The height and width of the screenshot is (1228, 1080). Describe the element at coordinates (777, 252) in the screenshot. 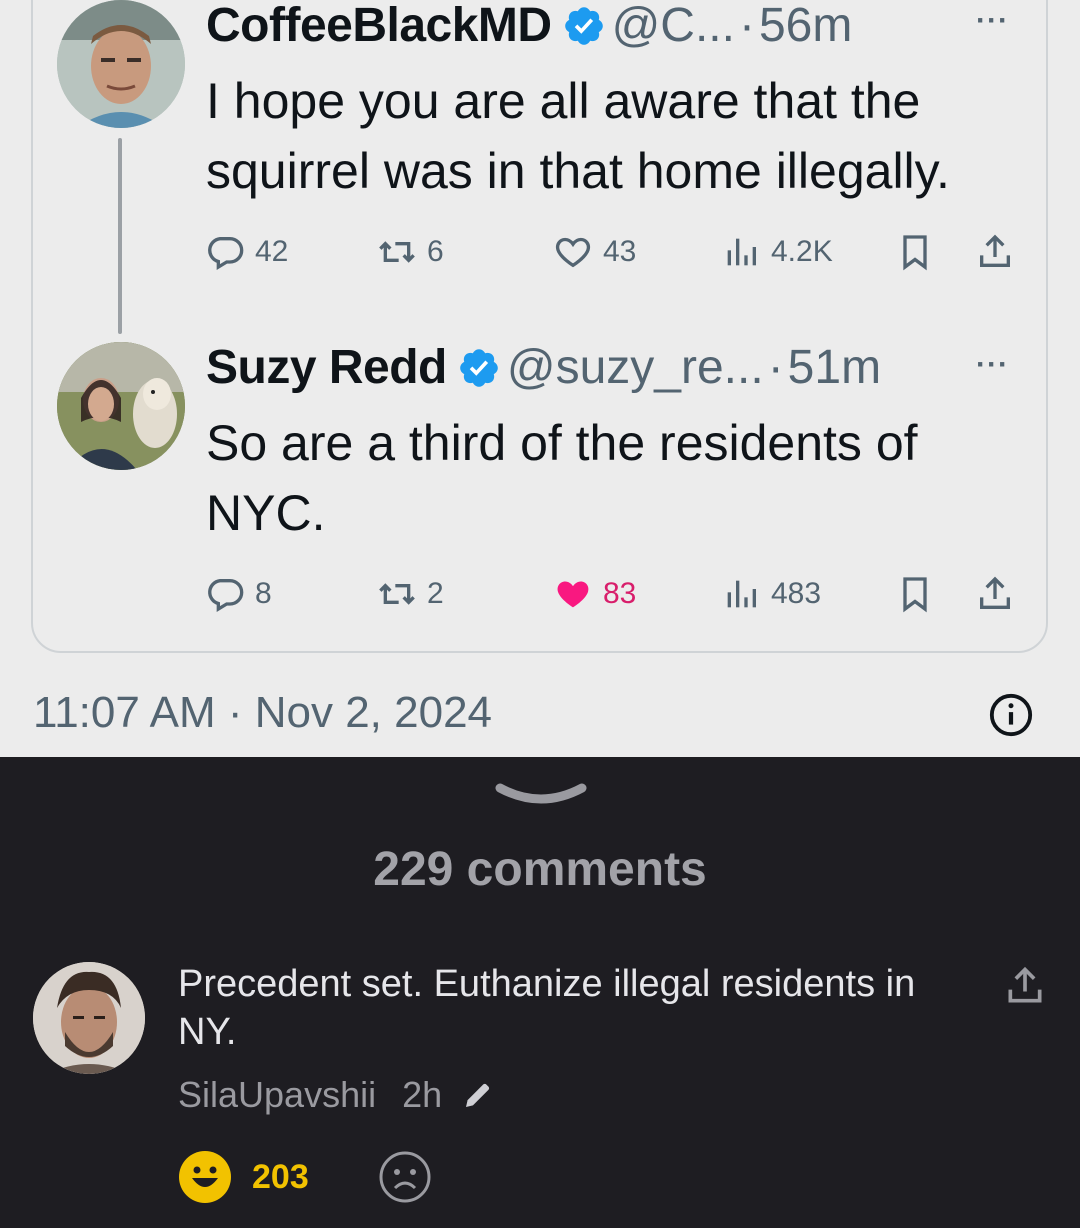

I see `views-button: 4.2K` at that location.